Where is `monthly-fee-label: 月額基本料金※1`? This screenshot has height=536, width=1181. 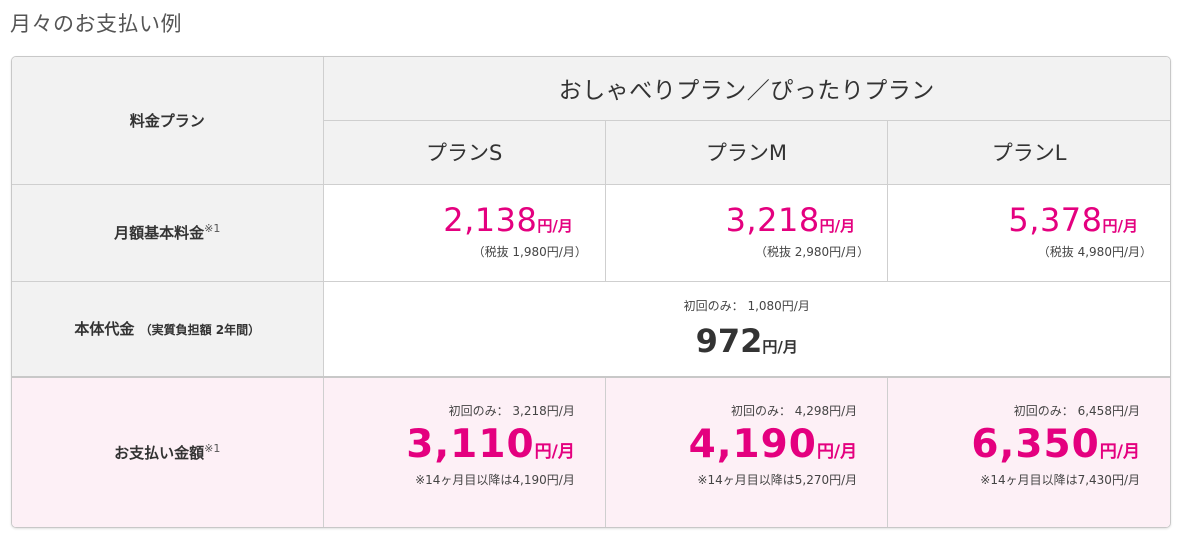 monthly-fee-label: 月額基本料金※1 is located at coordinates (168, 232).